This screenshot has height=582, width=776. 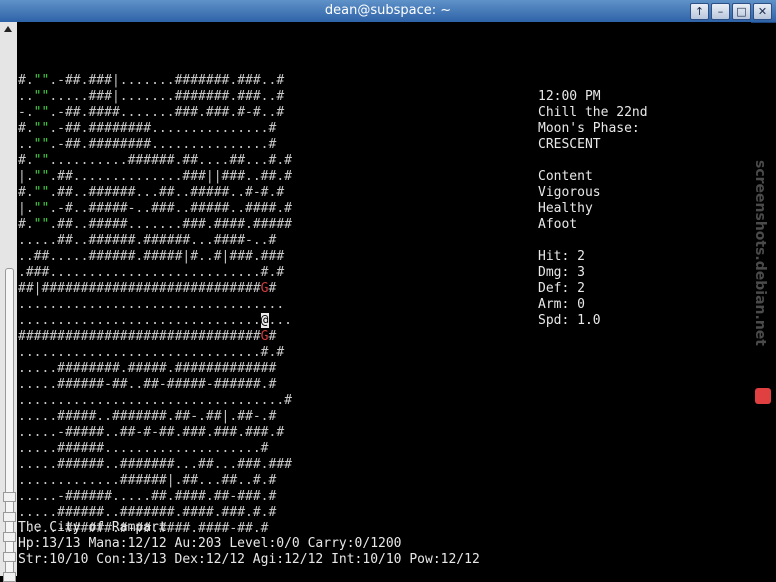 I want to click on map-row: .###...........................#.#, so click(x=151, y=272).